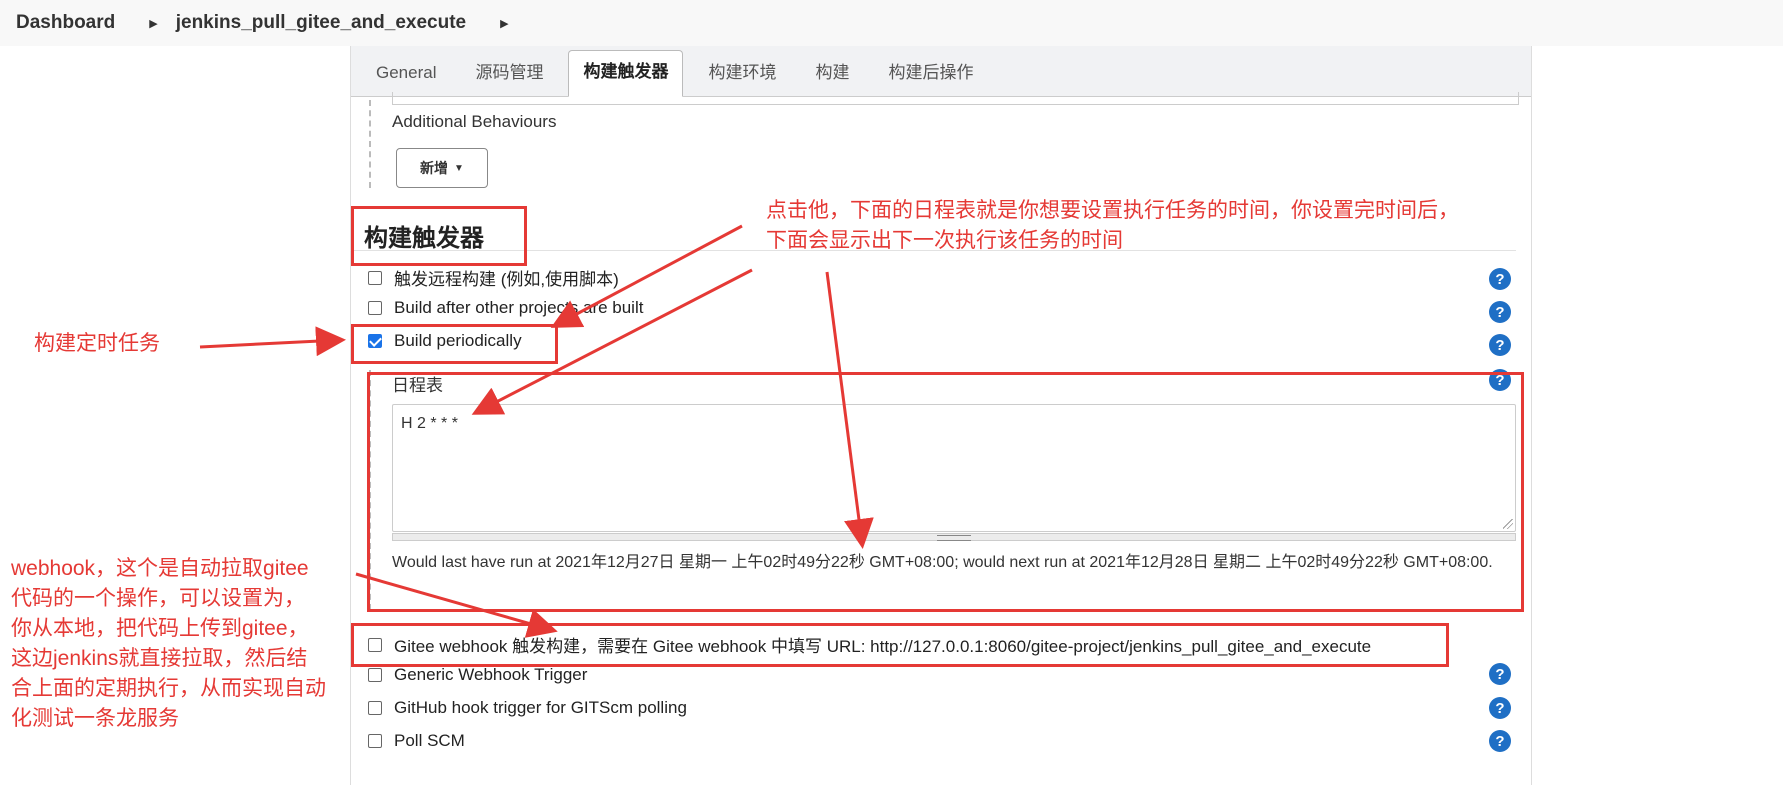 The image size is (1783, 785). Describe the element at coordinates (456, 605) in the screenshot. I see `arrow-to-gitee-webhook` at that location.